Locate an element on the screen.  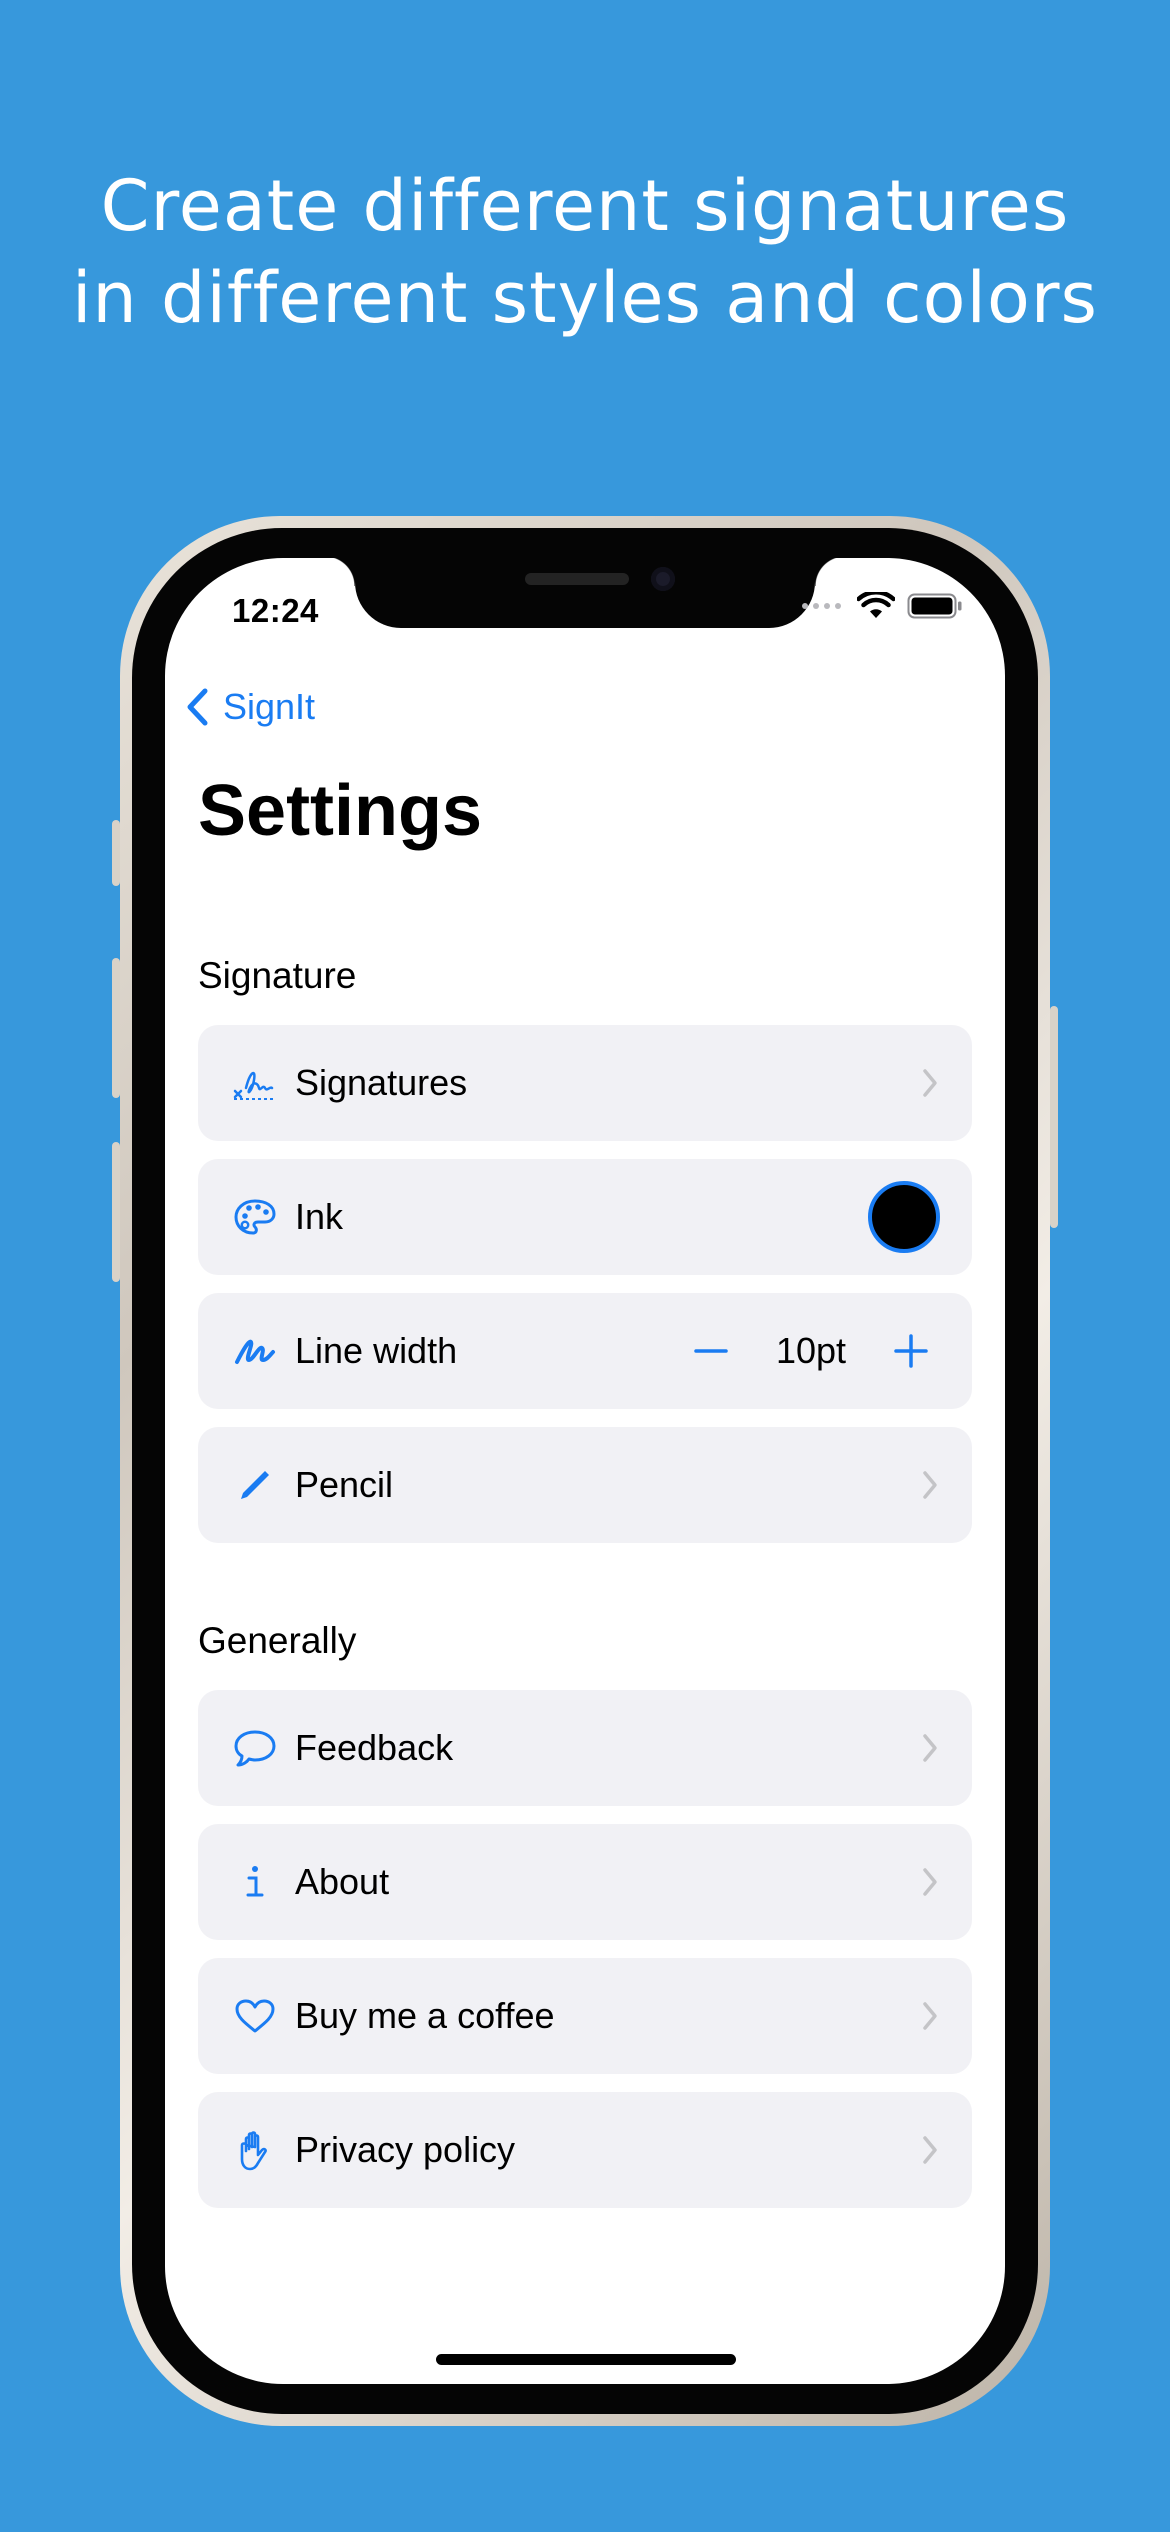
row-about: About is located at coordinates (585, 1882).